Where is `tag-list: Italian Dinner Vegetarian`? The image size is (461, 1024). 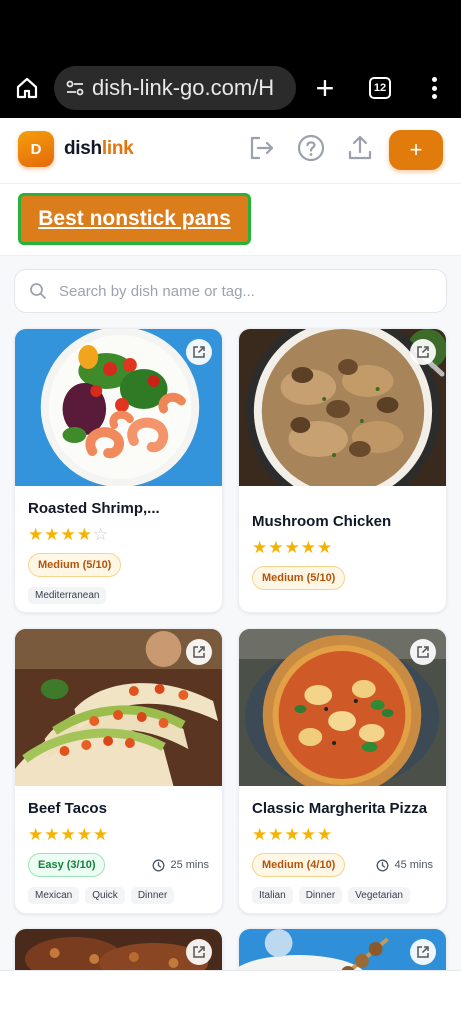
tag-list: Italian Dinner Vegetarian is located at coordinates (342, 895).